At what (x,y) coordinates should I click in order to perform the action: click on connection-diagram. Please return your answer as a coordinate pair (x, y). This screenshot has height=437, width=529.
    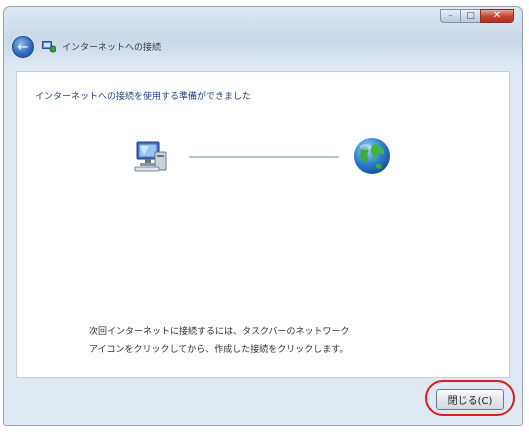
    Looking at the image, I should click on (263, 157).